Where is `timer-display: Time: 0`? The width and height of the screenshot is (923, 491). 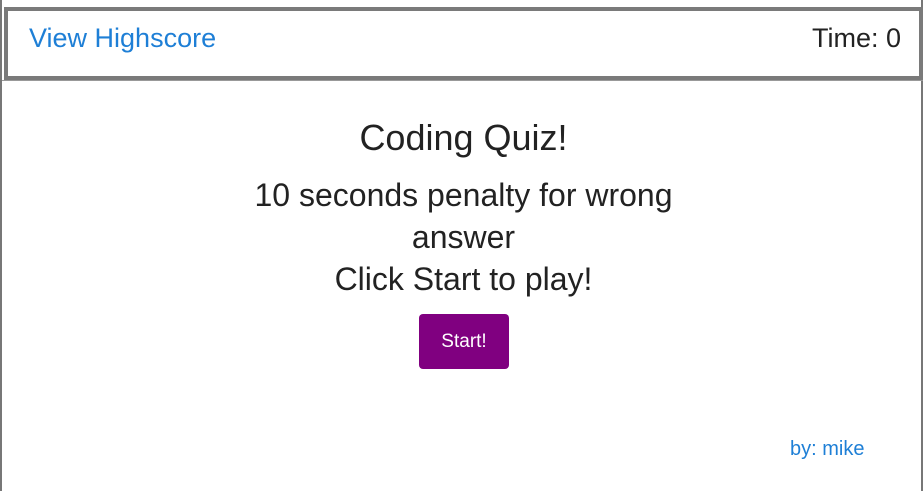 timer-display: Time: 0 is located at coordinates (856, 38).